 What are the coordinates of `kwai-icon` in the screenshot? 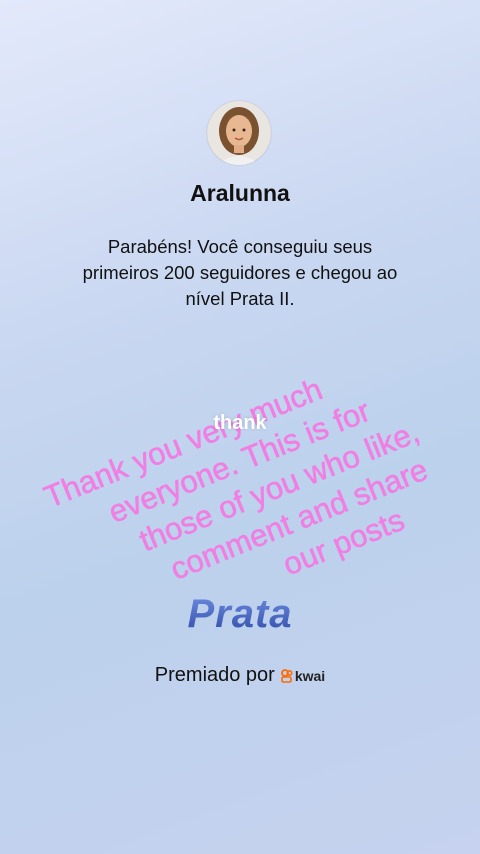 It's located at (286, 675).